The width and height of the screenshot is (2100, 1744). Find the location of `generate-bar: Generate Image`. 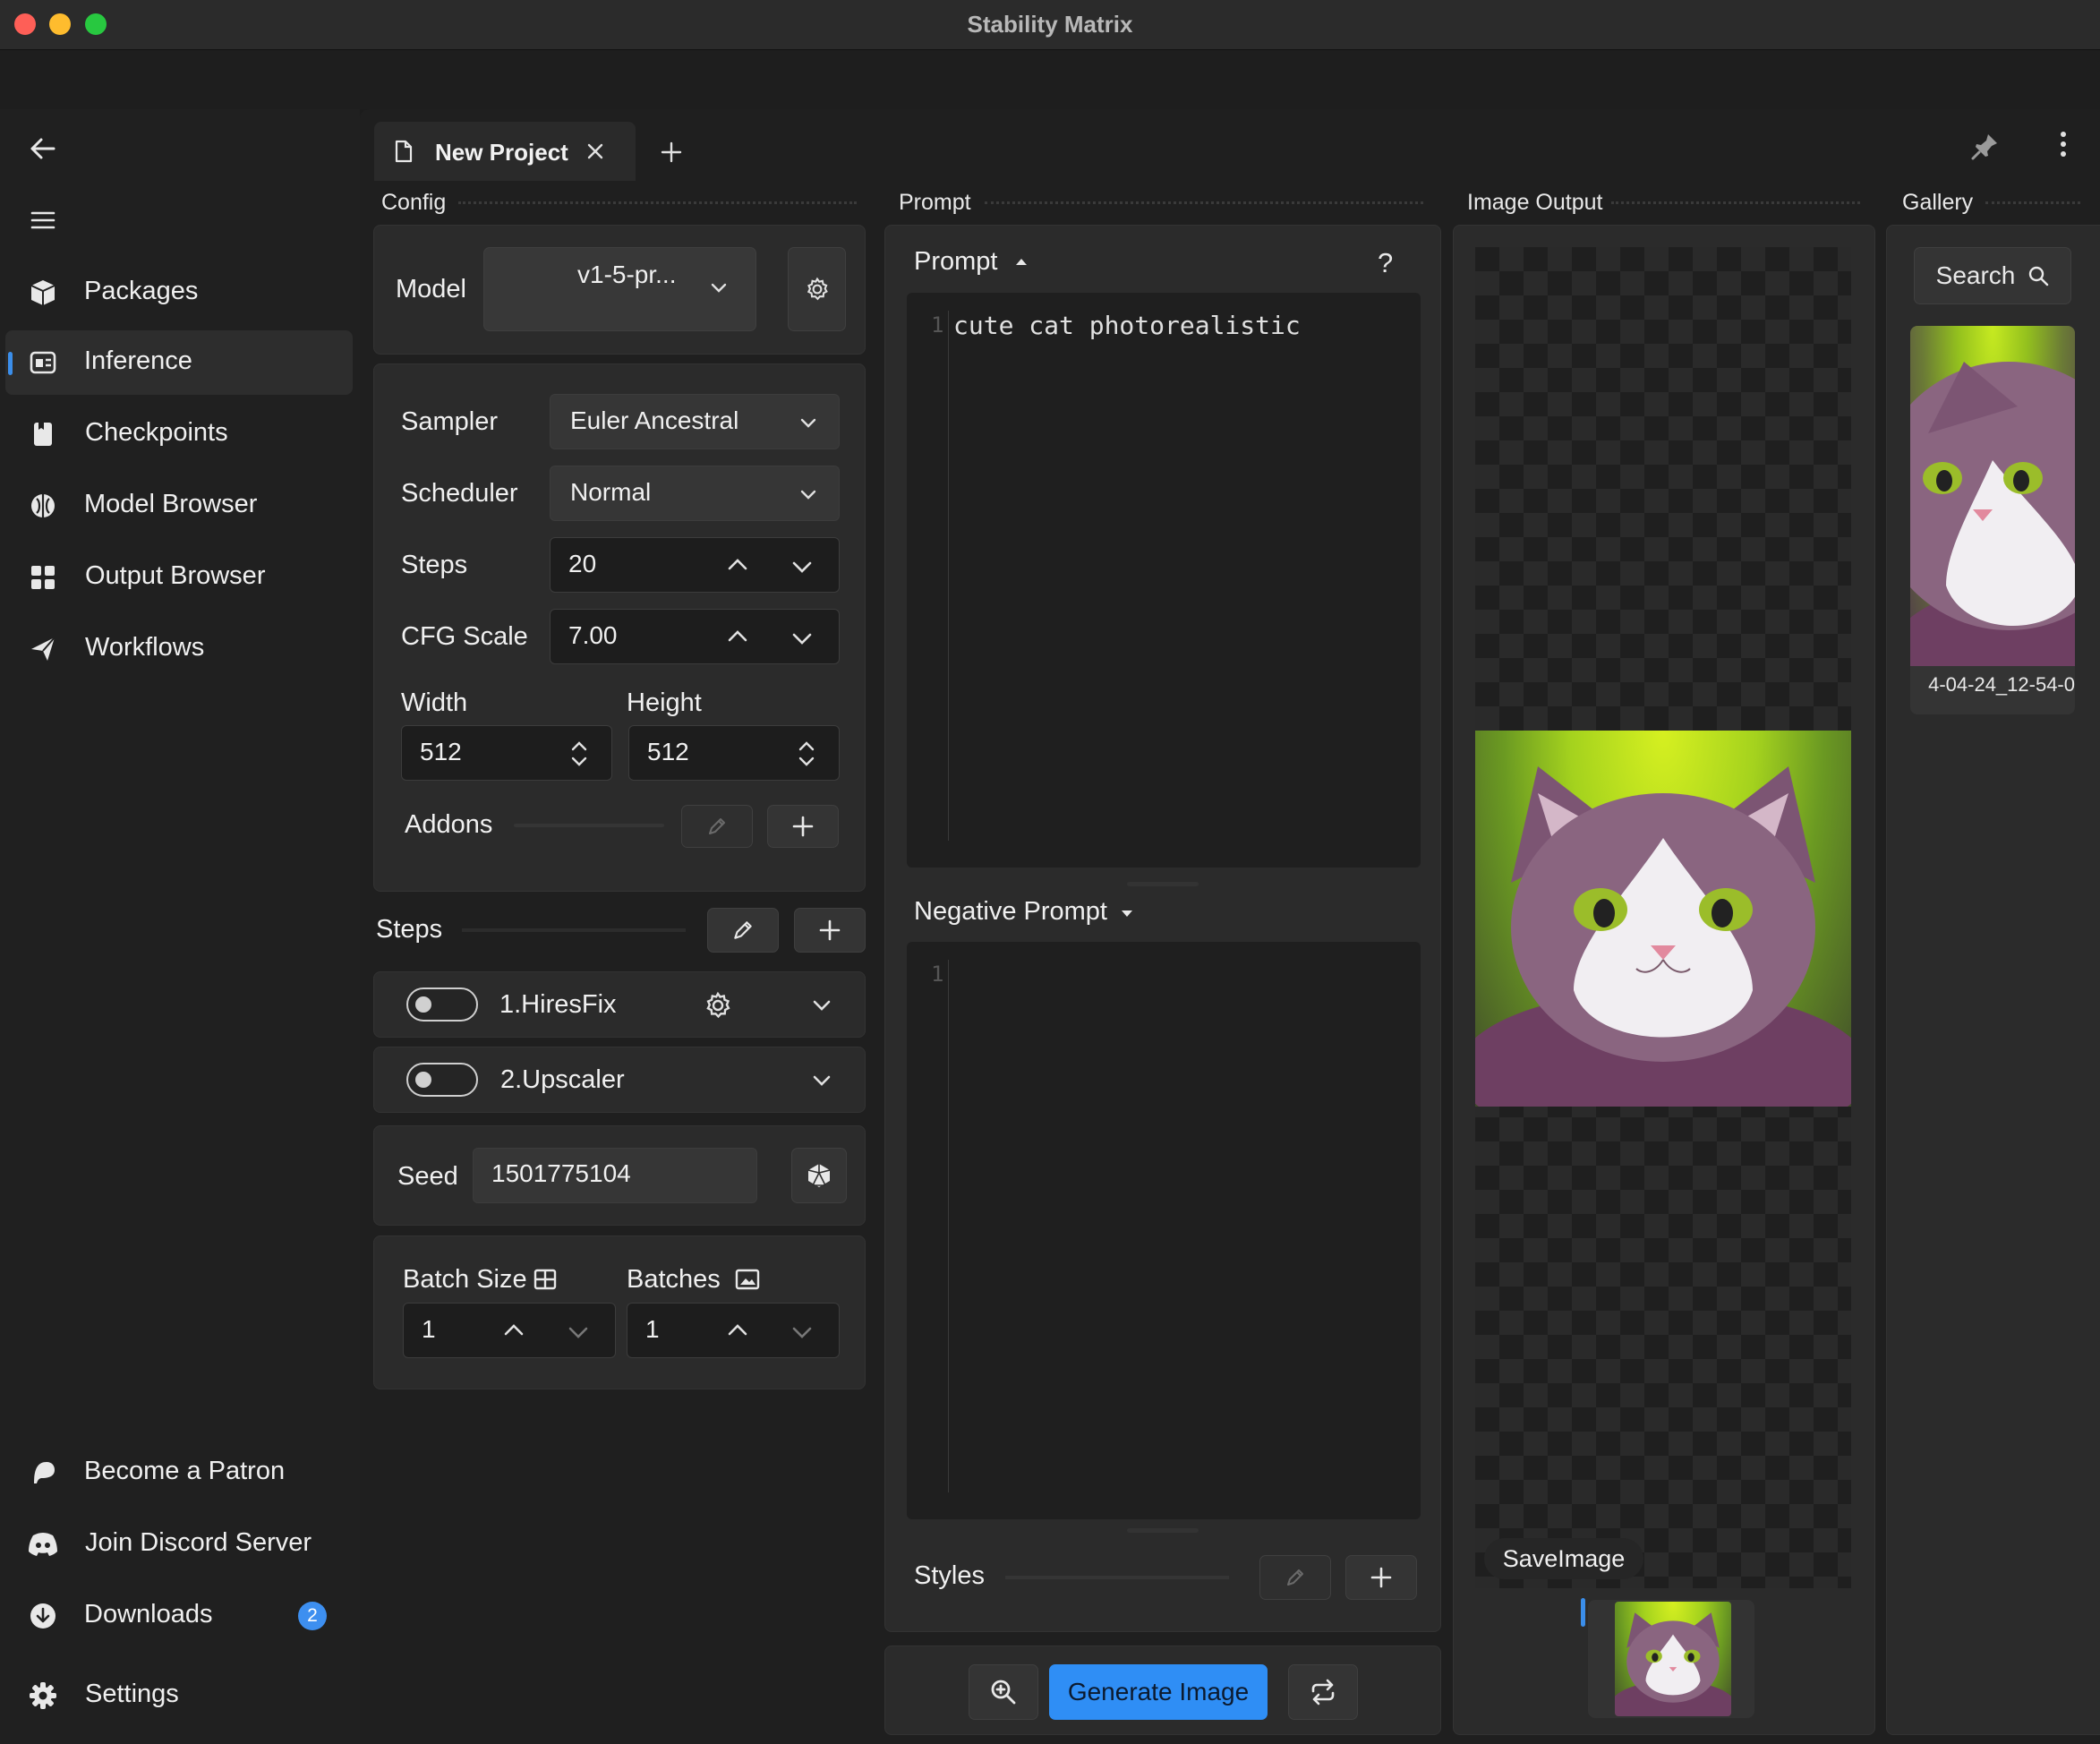

generate-bar: Generate Image is located at coordinates (1162, 1690).